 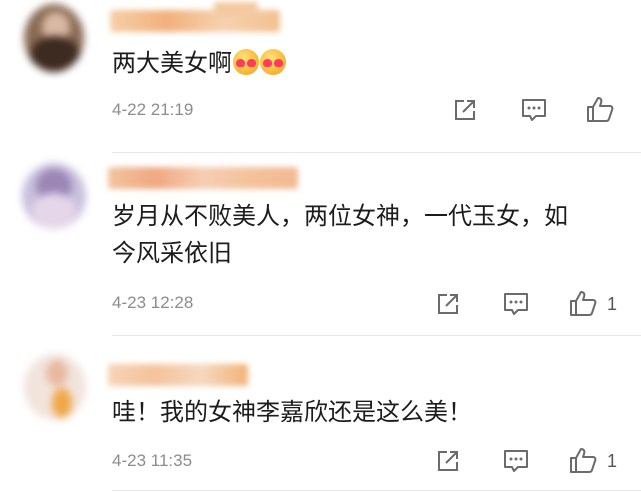 I want to click on comment-text: 哇！我的女神李嘉欣还是这么美！, so click(x=292, y=412).